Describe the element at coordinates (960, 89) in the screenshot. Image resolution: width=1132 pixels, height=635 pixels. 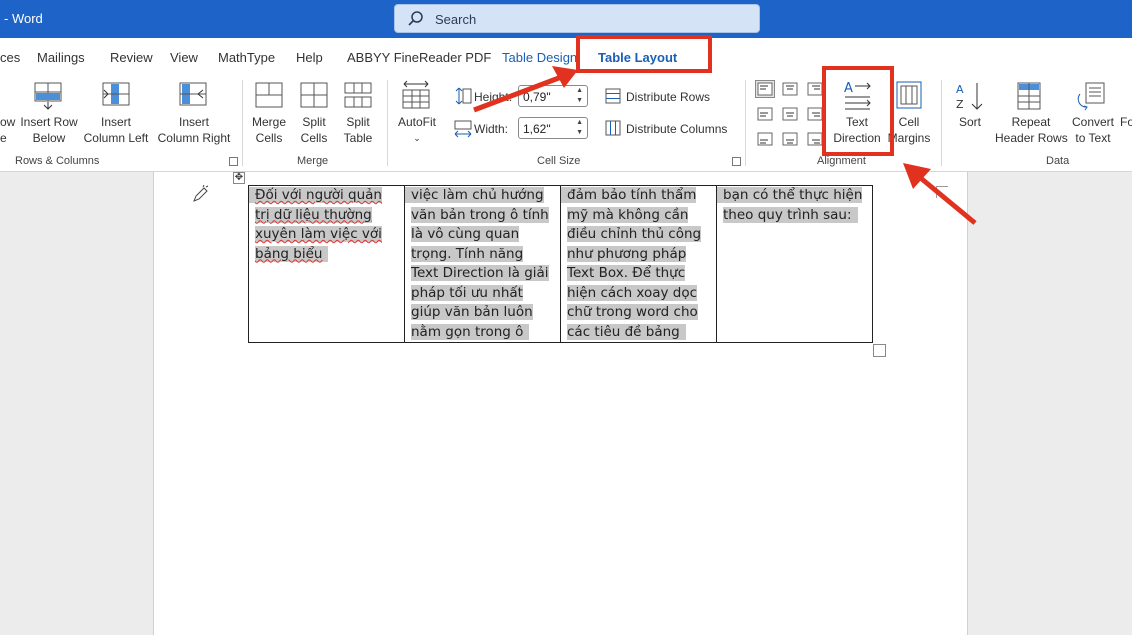
I see `svg-text: A` at that location.